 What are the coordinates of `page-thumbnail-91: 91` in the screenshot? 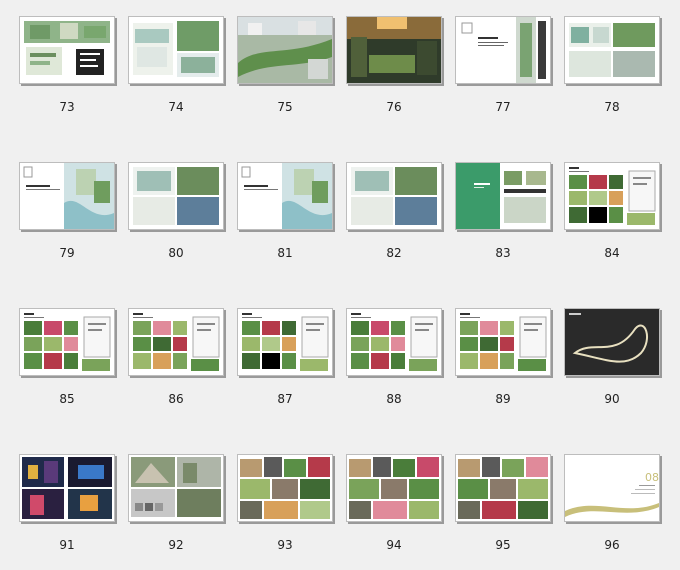 It's located at (68, 512).